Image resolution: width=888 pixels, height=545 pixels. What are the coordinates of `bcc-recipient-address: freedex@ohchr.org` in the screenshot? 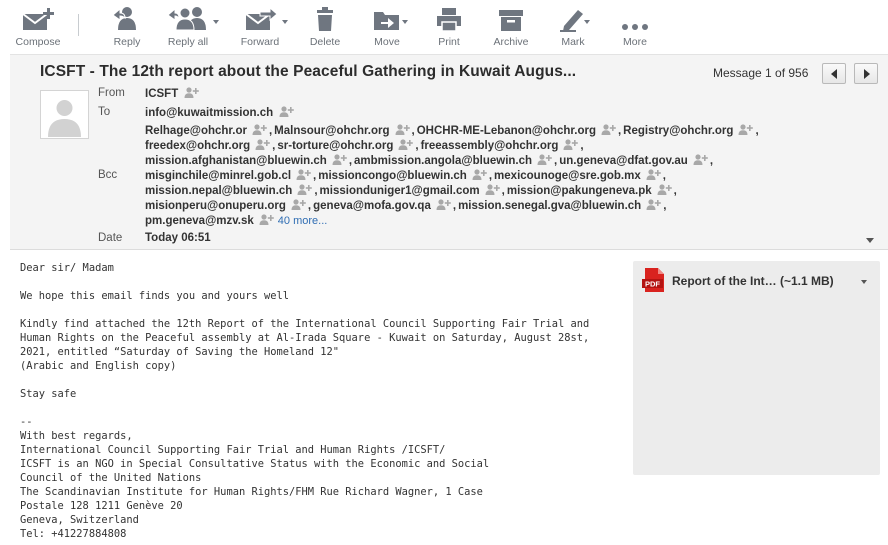 It's located at (197, 146).